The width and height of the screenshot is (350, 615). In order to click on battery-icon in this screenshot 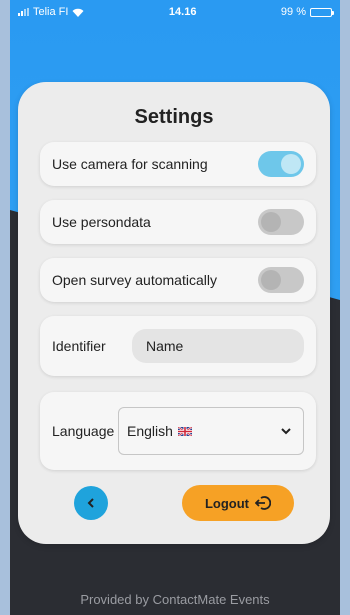, I will do `click(321, 12)`.